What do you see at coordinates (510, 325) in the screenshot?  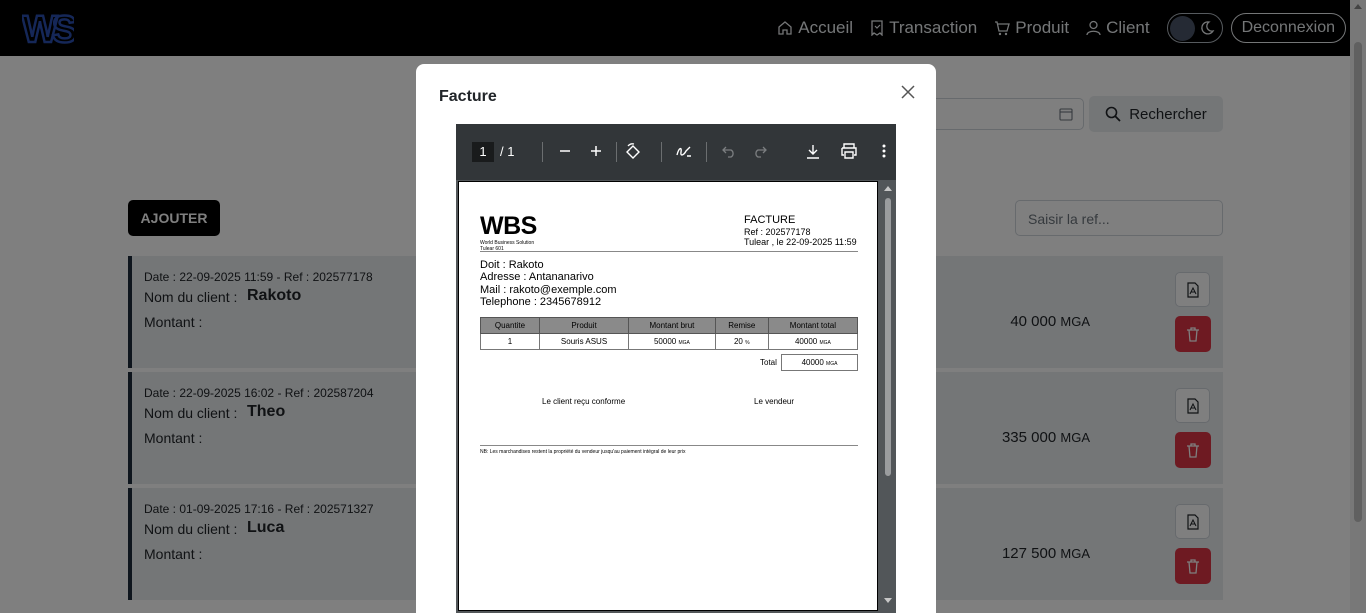 I see `table-header: Quantite` at bounding box center [510, 325].